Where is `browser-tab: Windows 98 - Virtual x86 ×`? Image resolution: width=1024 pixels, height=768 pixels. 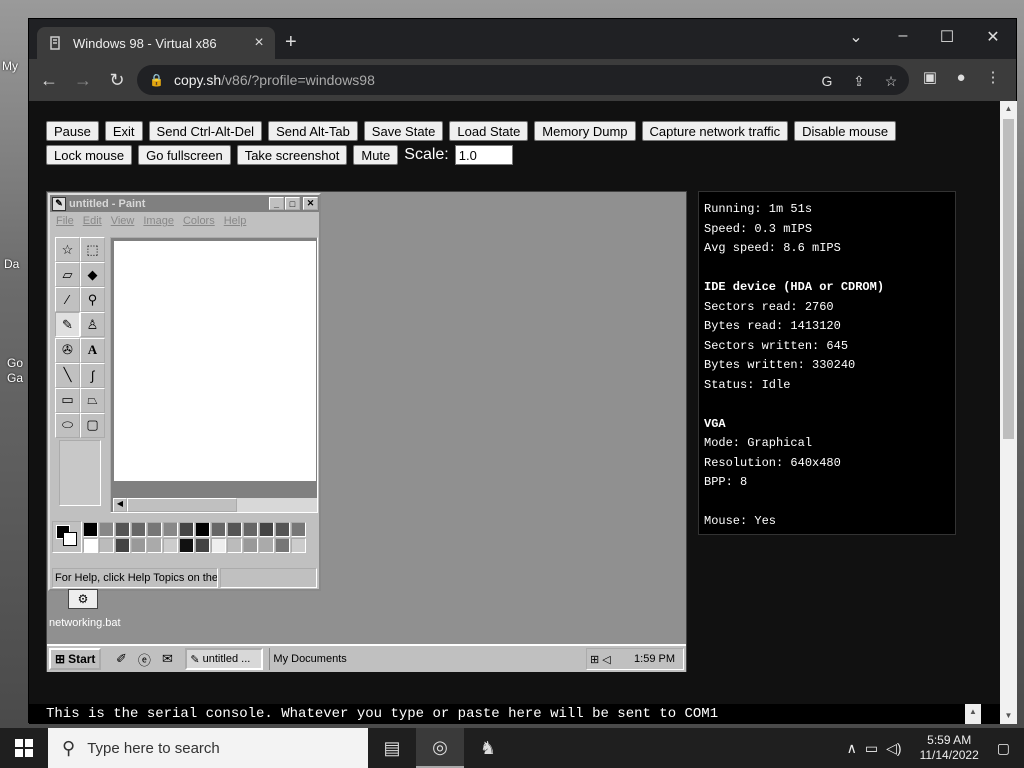 browser-tab: Windows 98 - Virtual x86 × is located at coordinates (156, 43).